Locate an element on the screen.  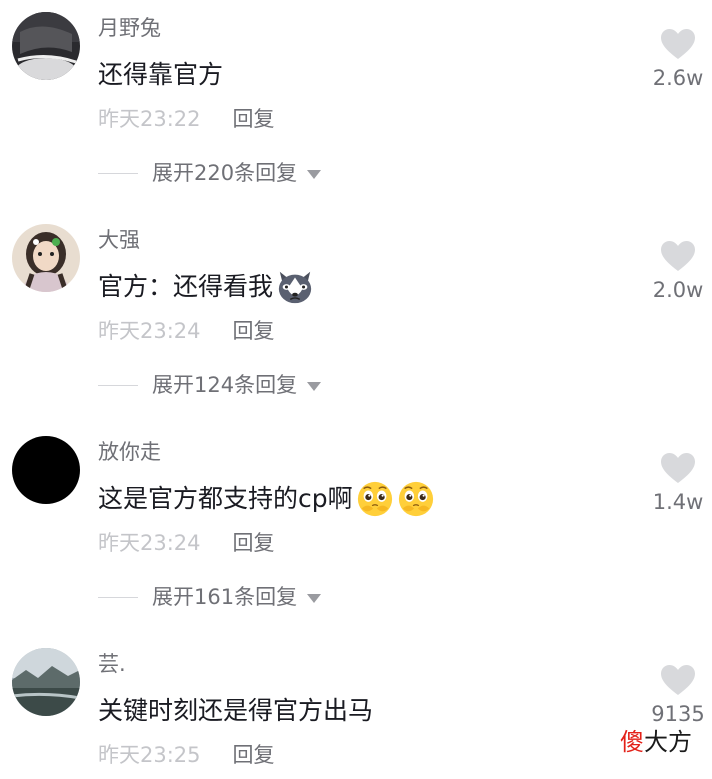
like-count: 9135 is located at coordinates (678, 714).